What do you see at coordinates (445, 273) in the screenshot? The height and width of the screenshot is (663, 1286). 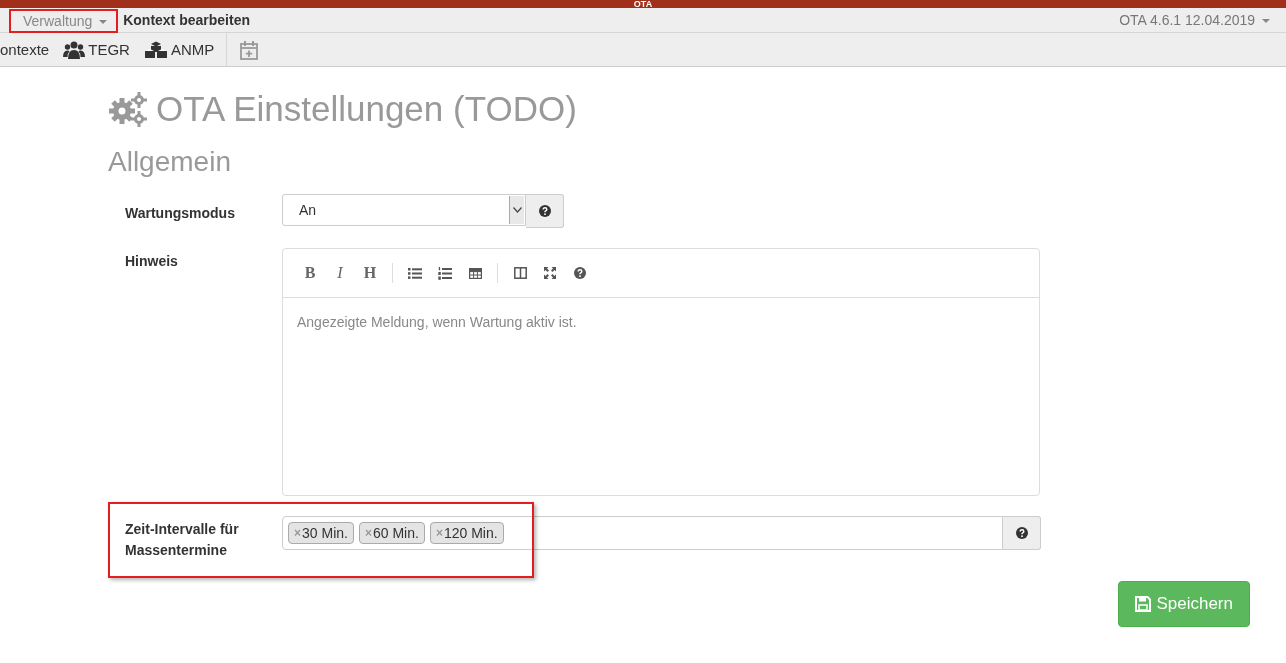 I see `numbered-list-icon` at bounding box center [445, 273].